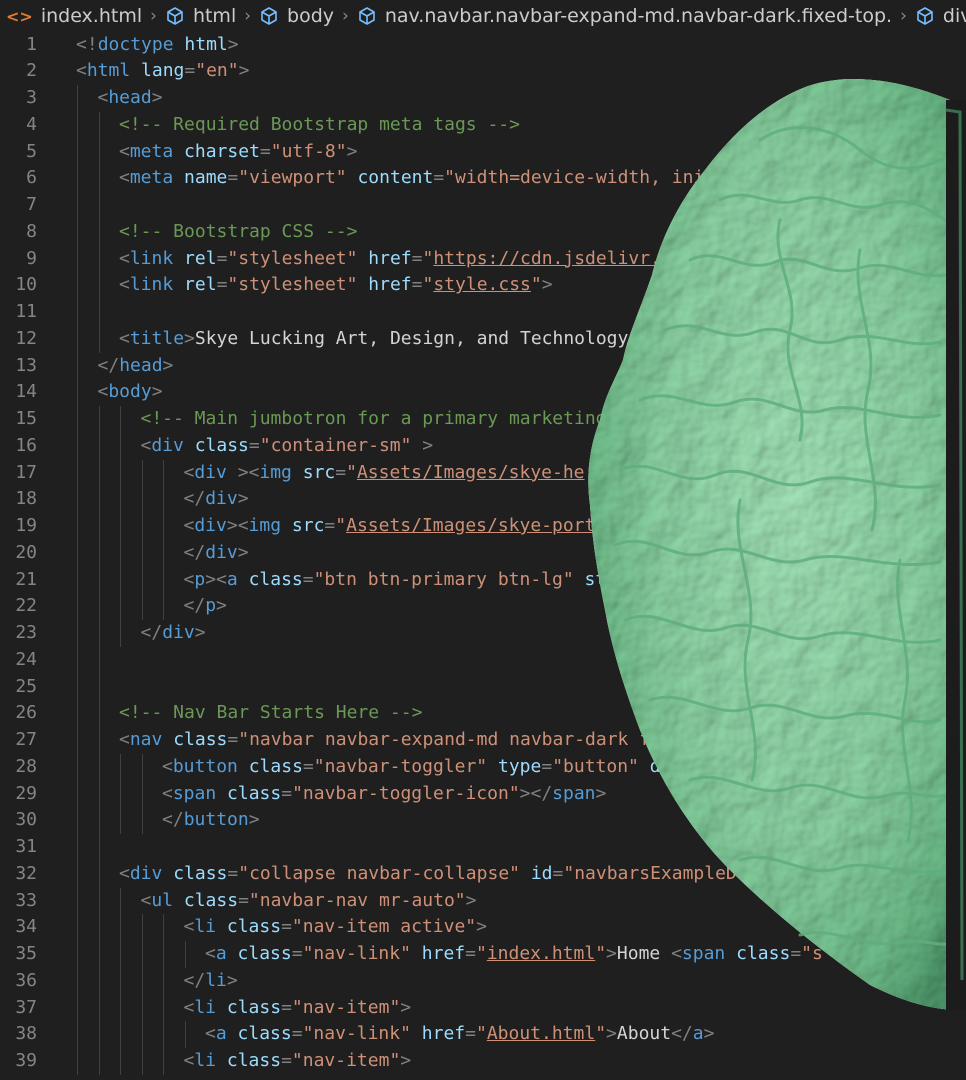 The height and width of the screenshot is (1080, 966). I want to click on code-token: Assets/Images/skye-he, so click(471, 472).